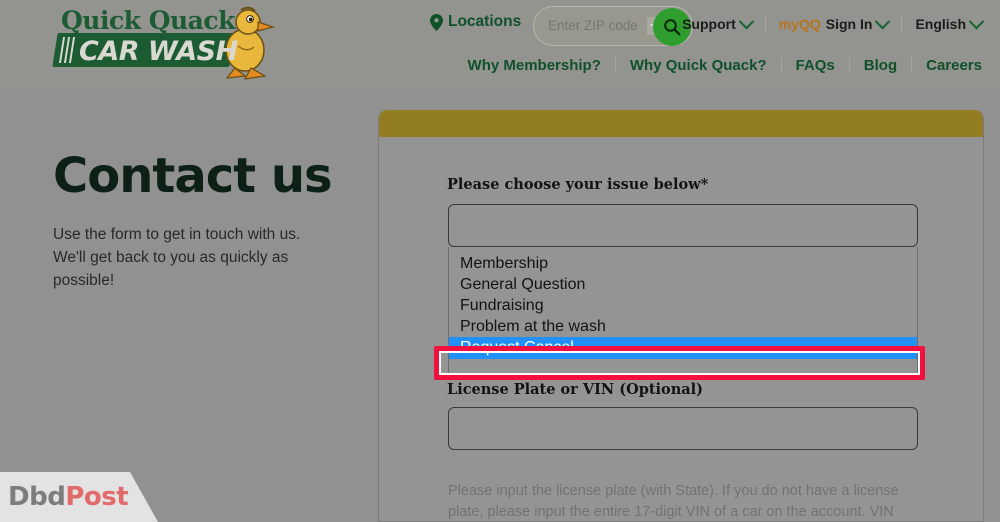 The width and height of the screenshot is (1000, 522). I want to click on nav-myqq-signin: myQQ Sign In, so click(834, 22).